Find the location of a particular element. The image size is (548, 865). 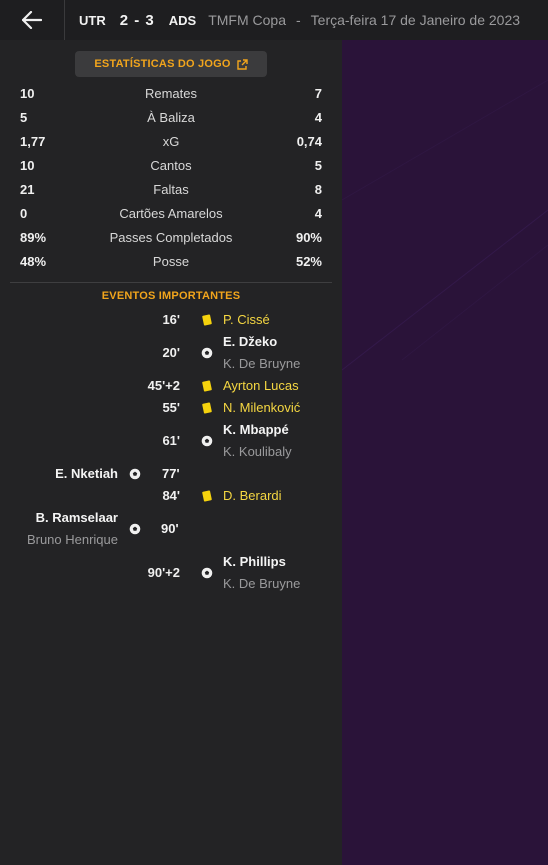

event-minute: 55' is located at coordinates (171, 407).